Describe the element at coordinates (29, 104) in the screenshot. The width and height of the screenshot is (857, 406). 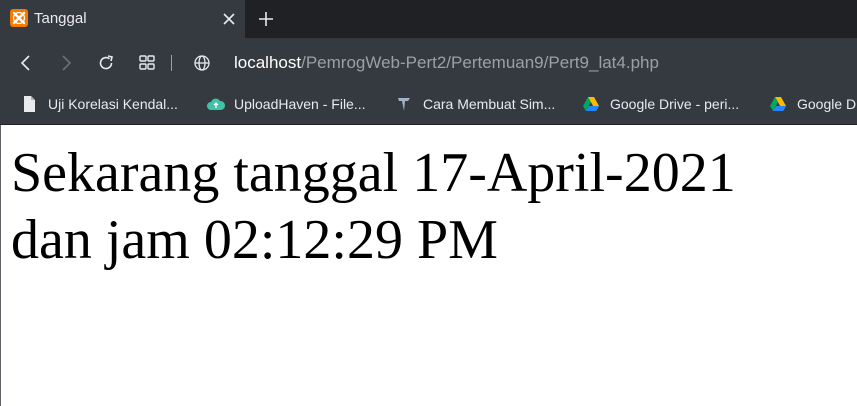
I see `document-icon` at that location.